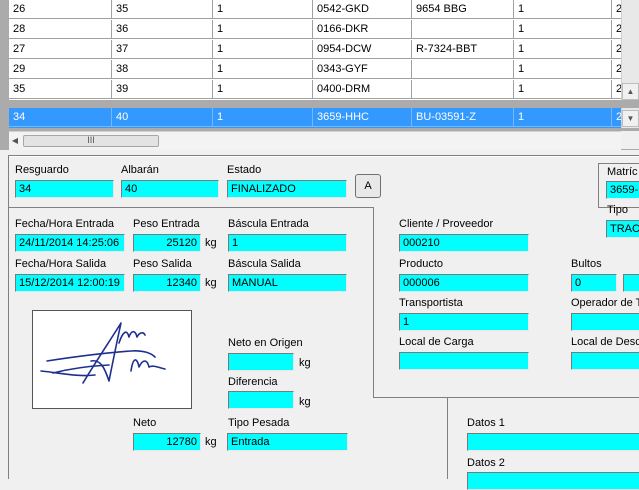 The height and width of the screenshot is (490, 639). Describe the element at coordinates (447, 438) in the screenshot. I see `datos-section-left-border` at that location.